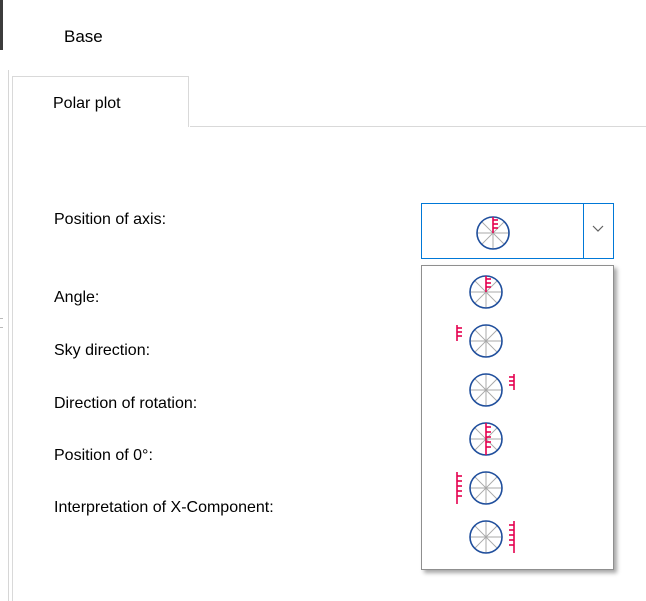 This screenshot has height=601, width=646. What do you see at coordinates (110, 219) in the screenshot?
I see `position-of-axis-label: Position of axis:` at bounding box center [110, 219].